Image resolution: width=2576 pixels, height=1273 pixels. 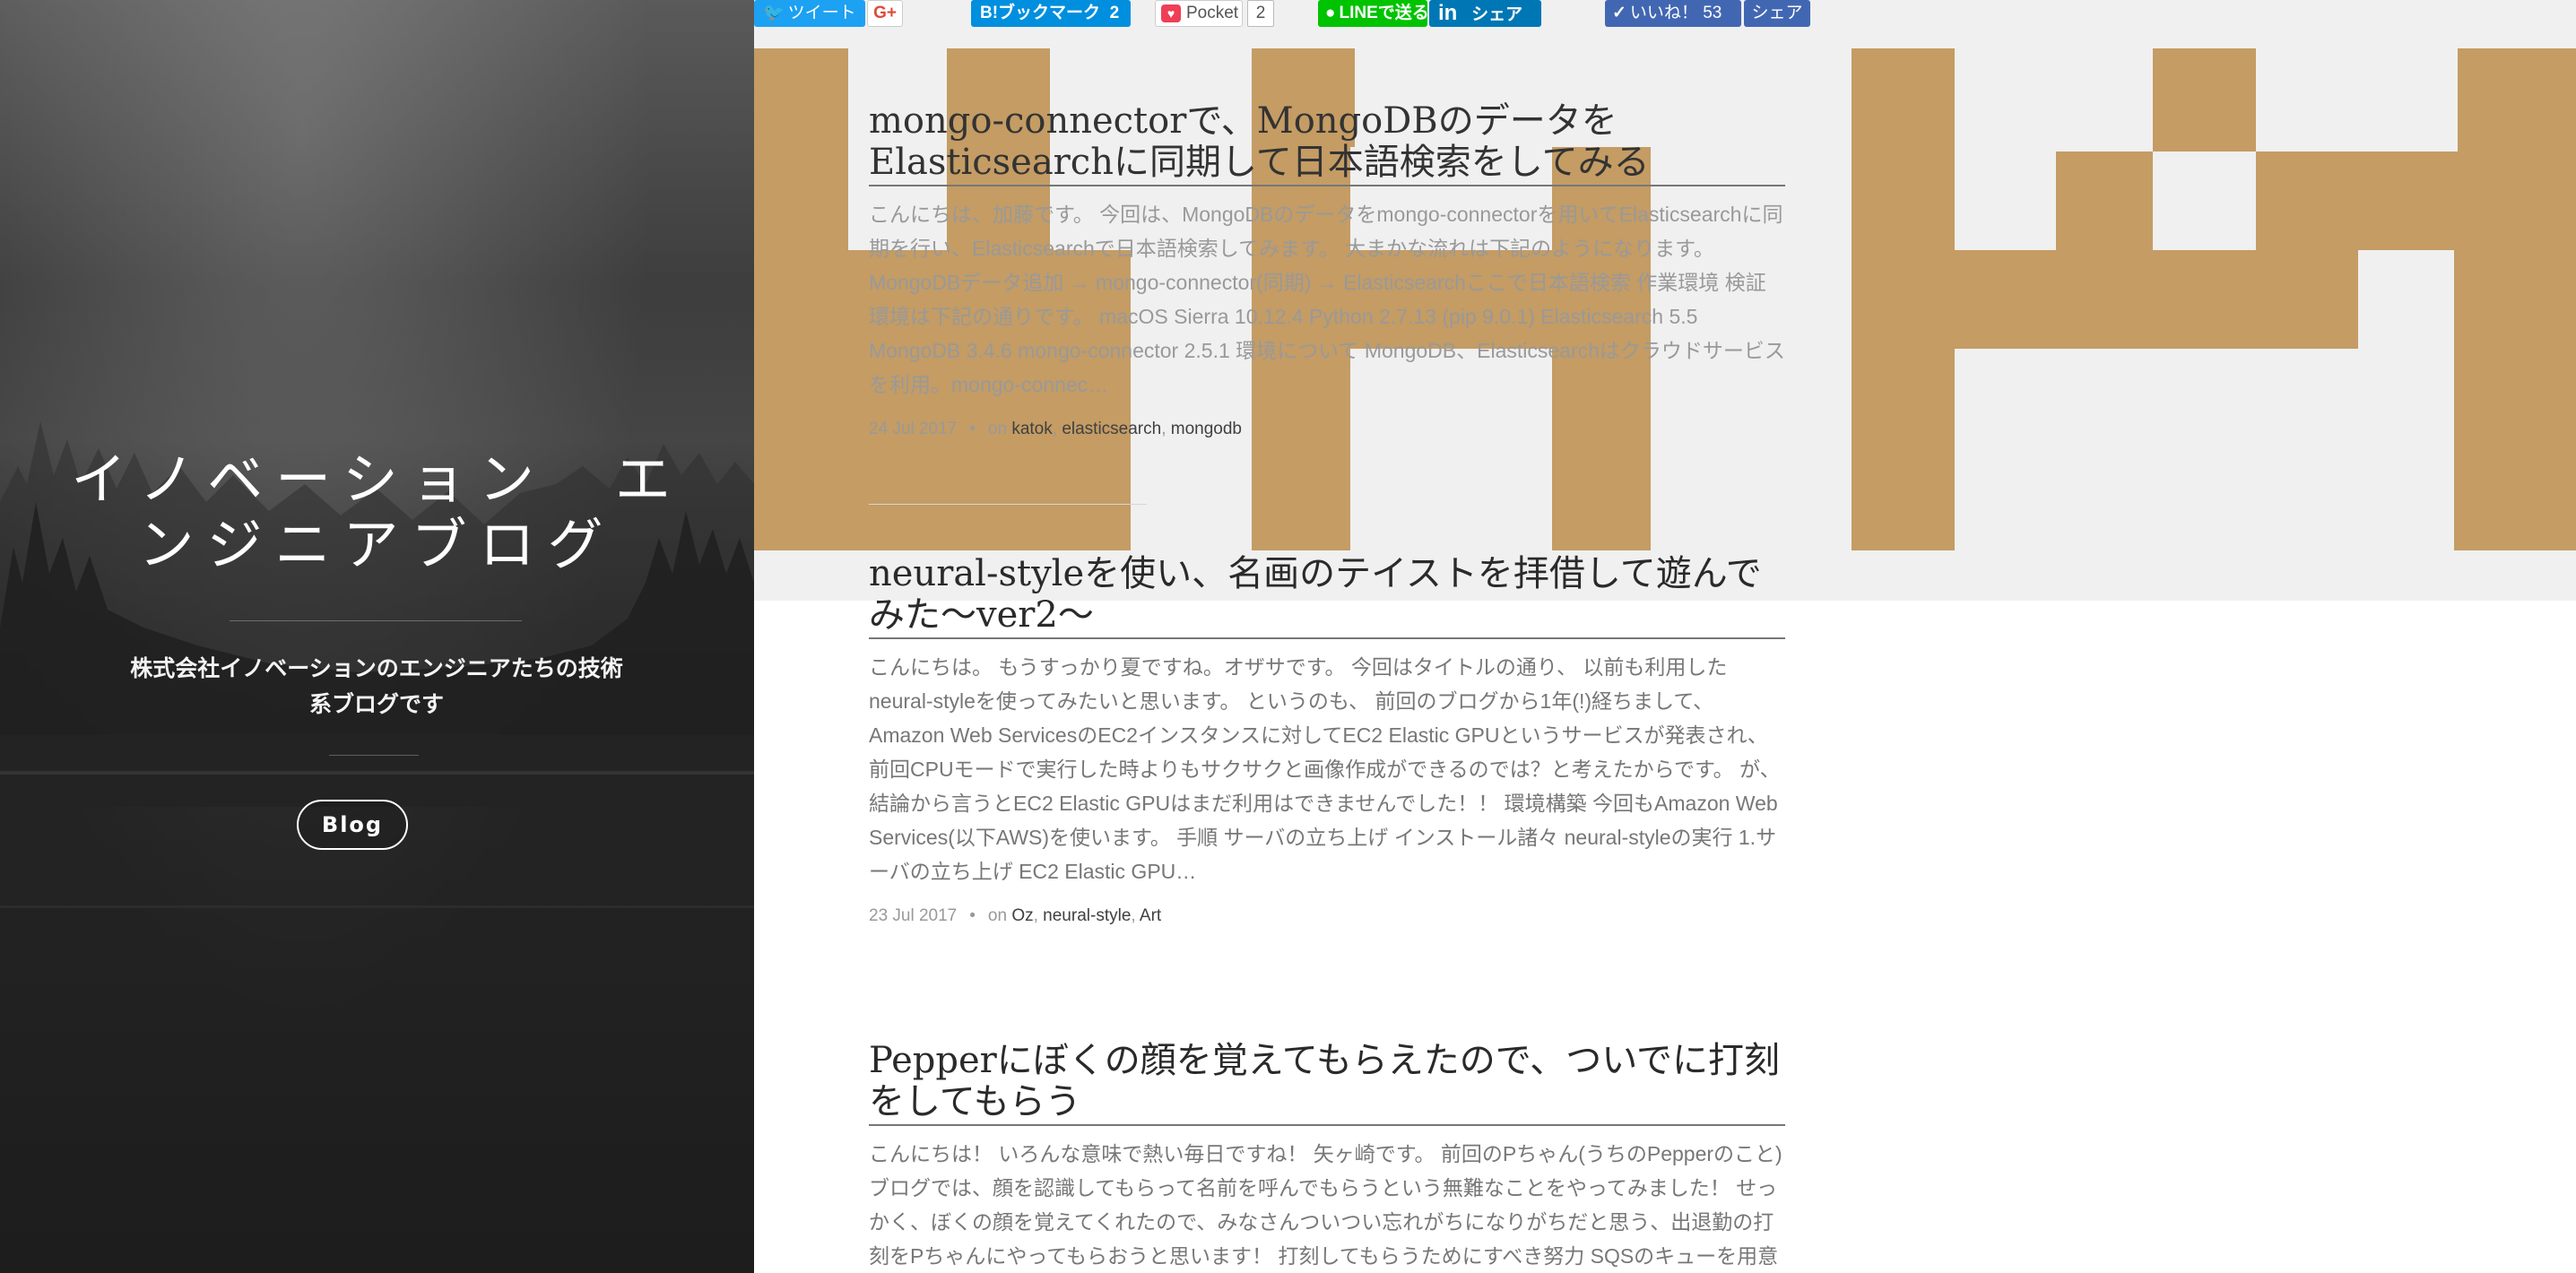 I want to click on post-date: 24 Jul 2017, so click(x=913, y=429).